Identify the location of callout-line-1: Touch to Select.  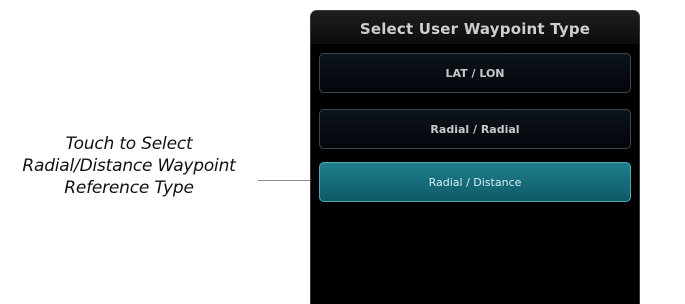
(129, 144).